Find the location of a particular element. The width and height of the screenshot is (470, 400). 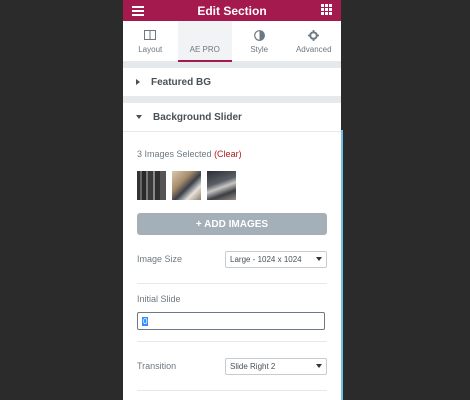

initial-slide-control: Initial Slide 0 is located at coordinates (232, 313).